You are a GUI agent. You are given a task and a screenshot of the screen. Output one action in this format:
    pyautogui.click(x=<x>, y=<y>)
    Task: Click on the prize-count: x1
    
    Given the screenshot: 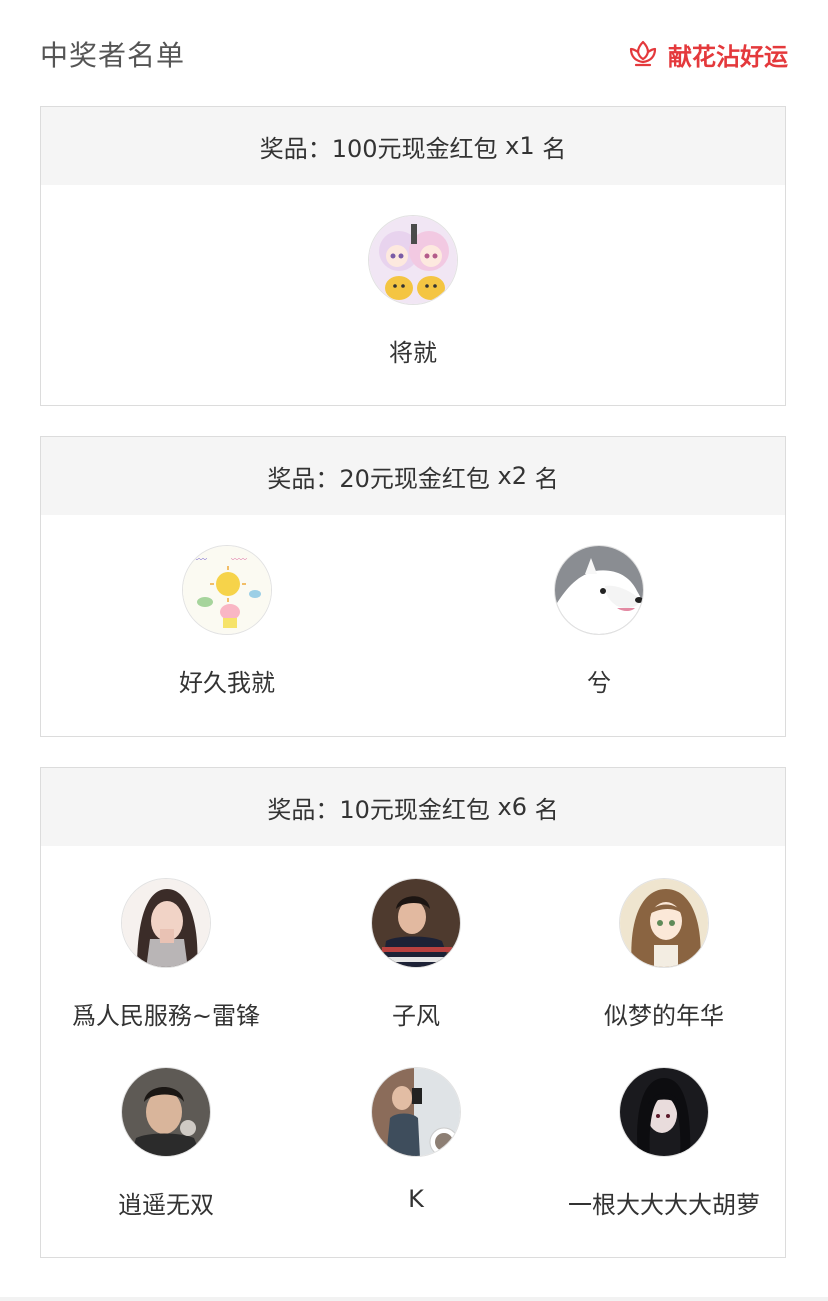 What is the action you would take?
    pyautogui.click(x=520, y=146)
    